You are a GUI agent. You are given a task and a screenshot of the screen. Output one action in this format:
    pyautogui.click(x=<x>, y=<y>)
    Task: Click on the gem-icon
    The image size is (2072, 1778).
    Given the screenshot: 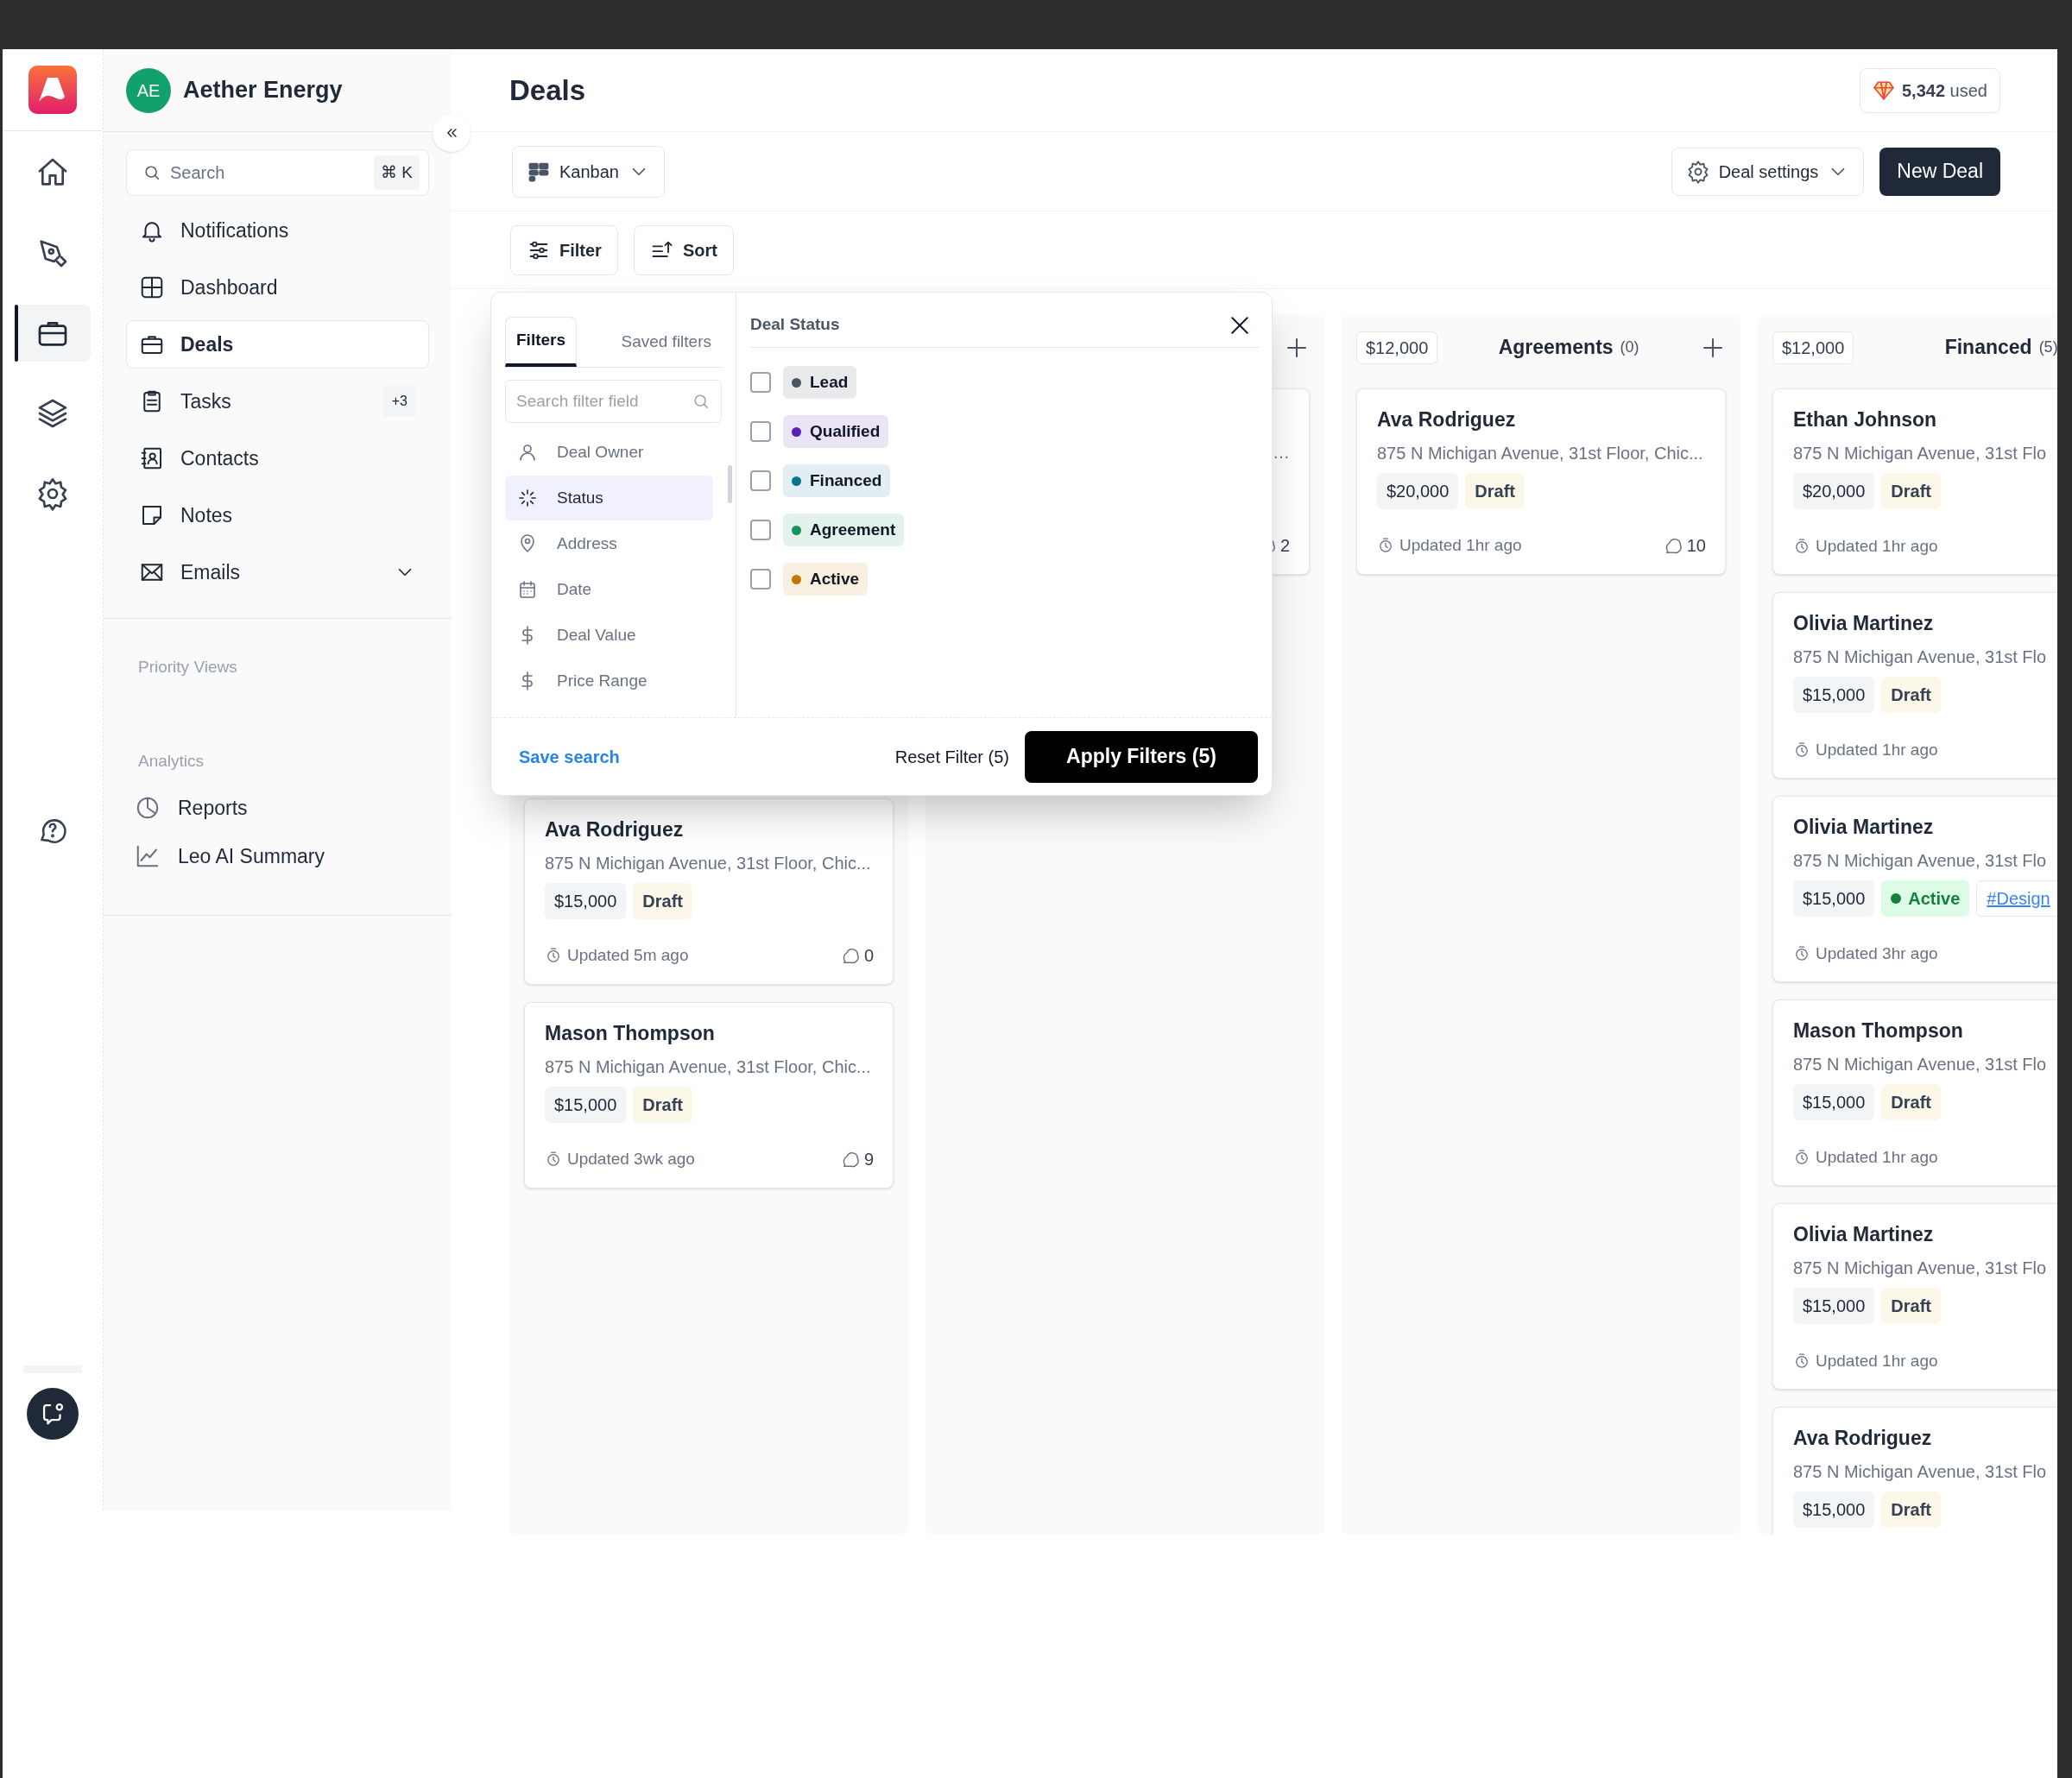 What is the action you would take?
    pyautogui.click(x=1884, y=90)
    